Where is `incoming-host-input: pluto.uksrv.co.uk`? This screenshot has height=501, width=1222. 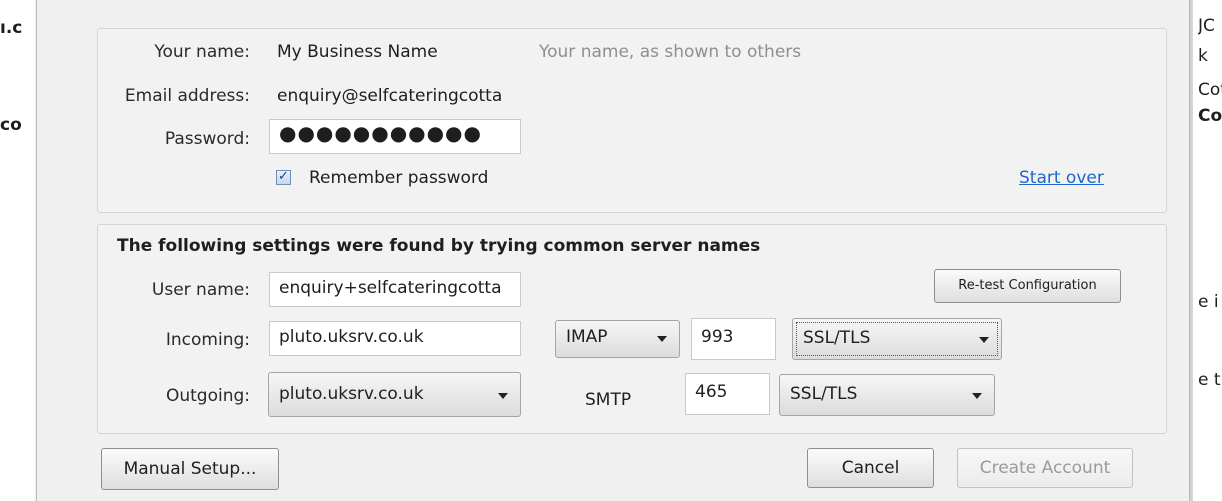 incoming-host-input: pluto.uksrv.co.uk is located at coordinates (395, 338).